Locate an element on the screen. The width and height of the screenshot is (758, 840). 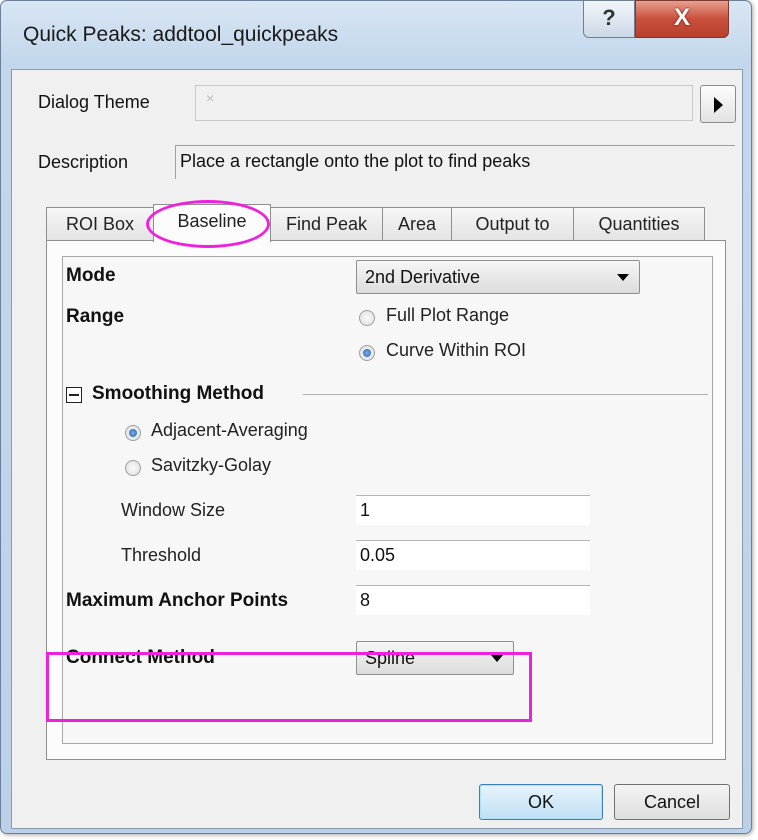
close-icon: X is located at coordinates (681, 17).